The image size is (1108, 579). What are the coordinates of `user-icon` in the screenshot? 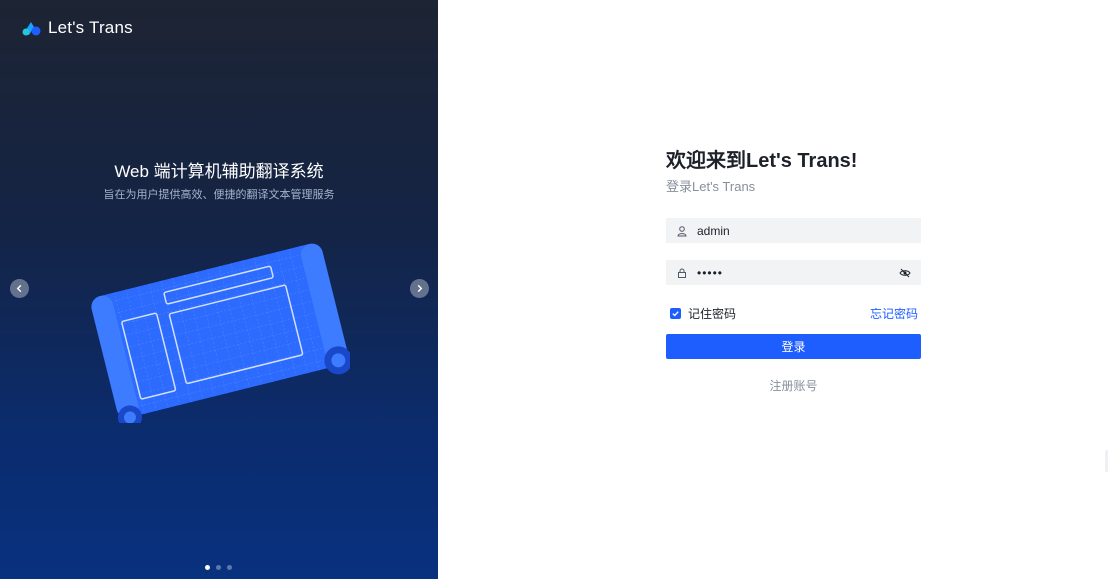 It's located at (682, 230).